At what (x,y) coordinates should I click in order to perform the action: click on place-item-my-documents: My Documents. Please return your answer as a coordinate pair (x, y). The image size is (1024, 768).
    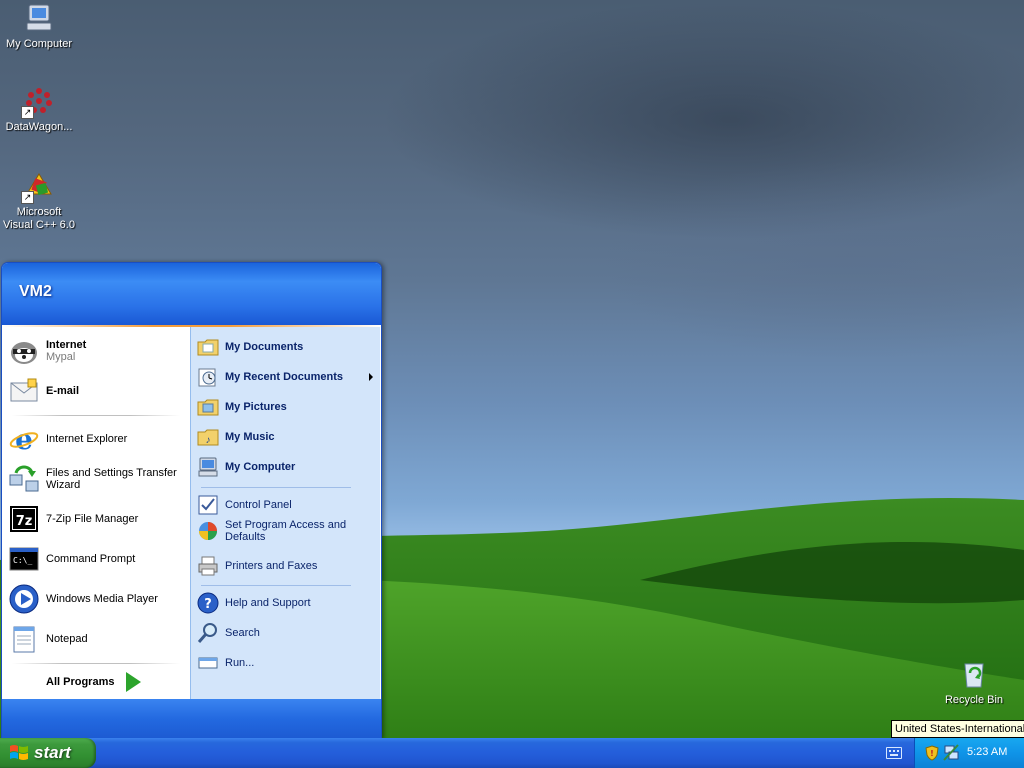
    Looking at the image, I should click on (286, 347).